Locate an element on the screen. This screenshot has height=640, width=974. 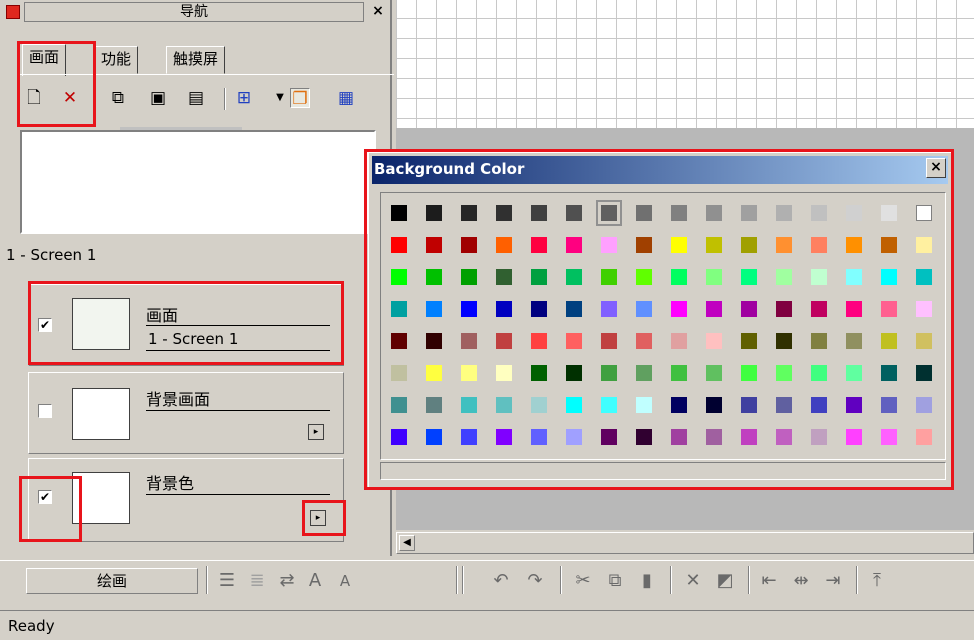
layer-screen-checkbox: ✔ is located at coordinates (45, 325).